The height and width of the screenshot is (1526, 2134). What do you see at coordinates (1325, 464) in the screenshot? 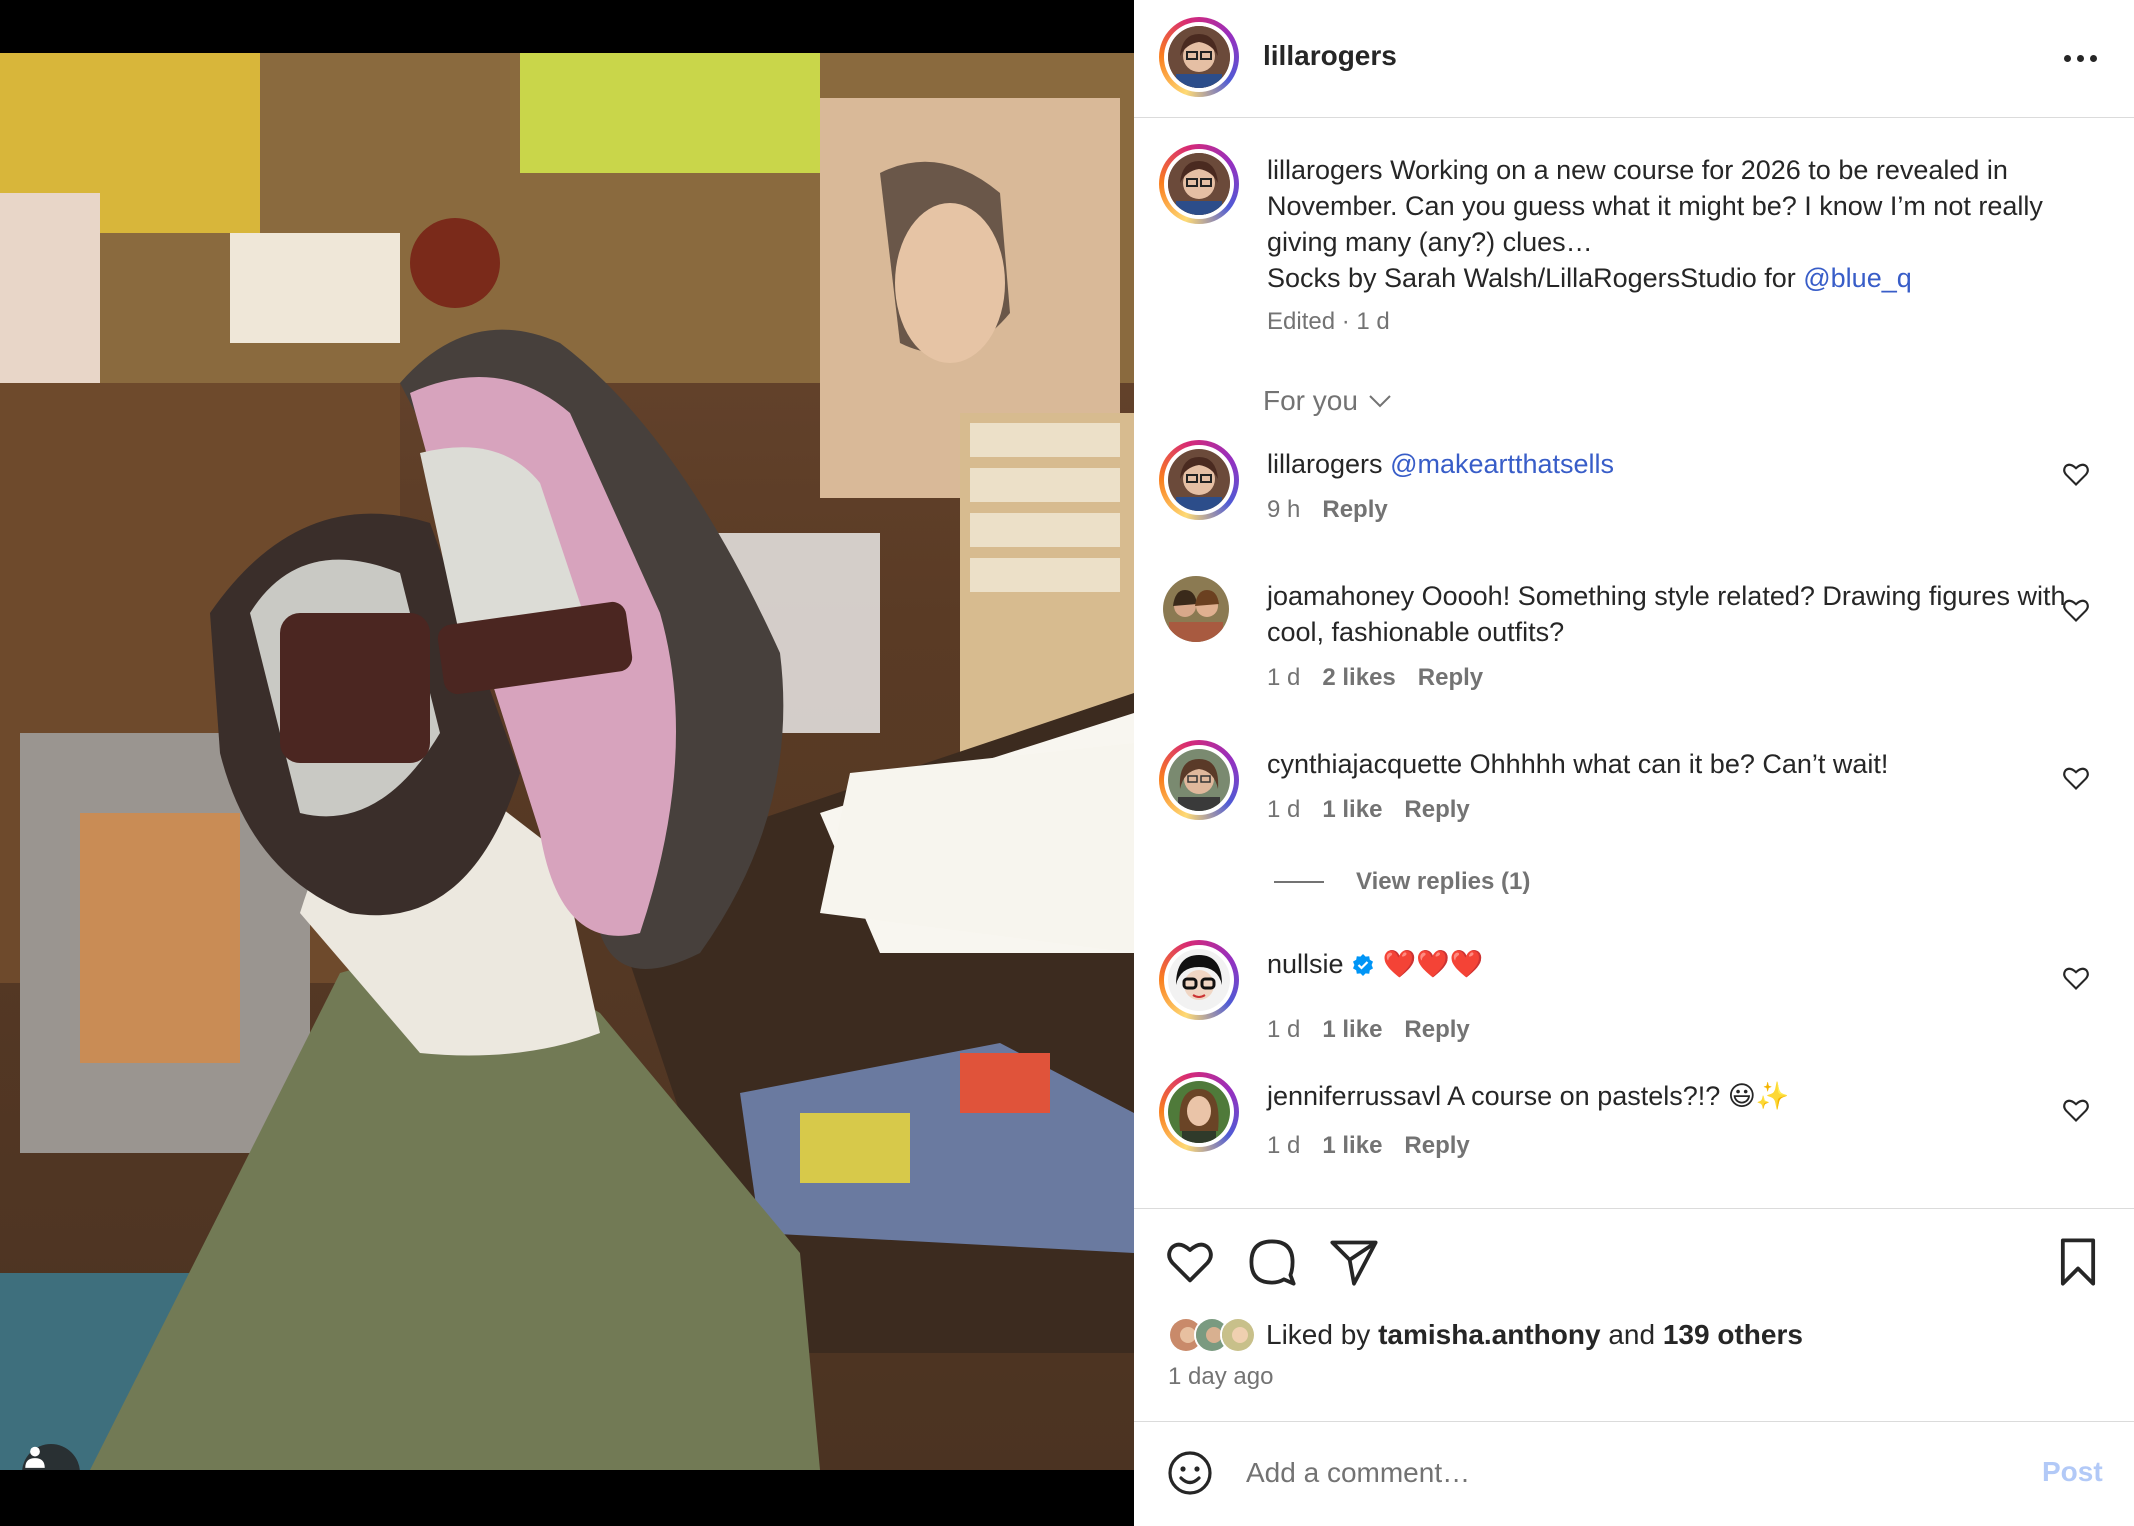
I see `comment-username: lillarogers` at bounding box center [1325, 464].